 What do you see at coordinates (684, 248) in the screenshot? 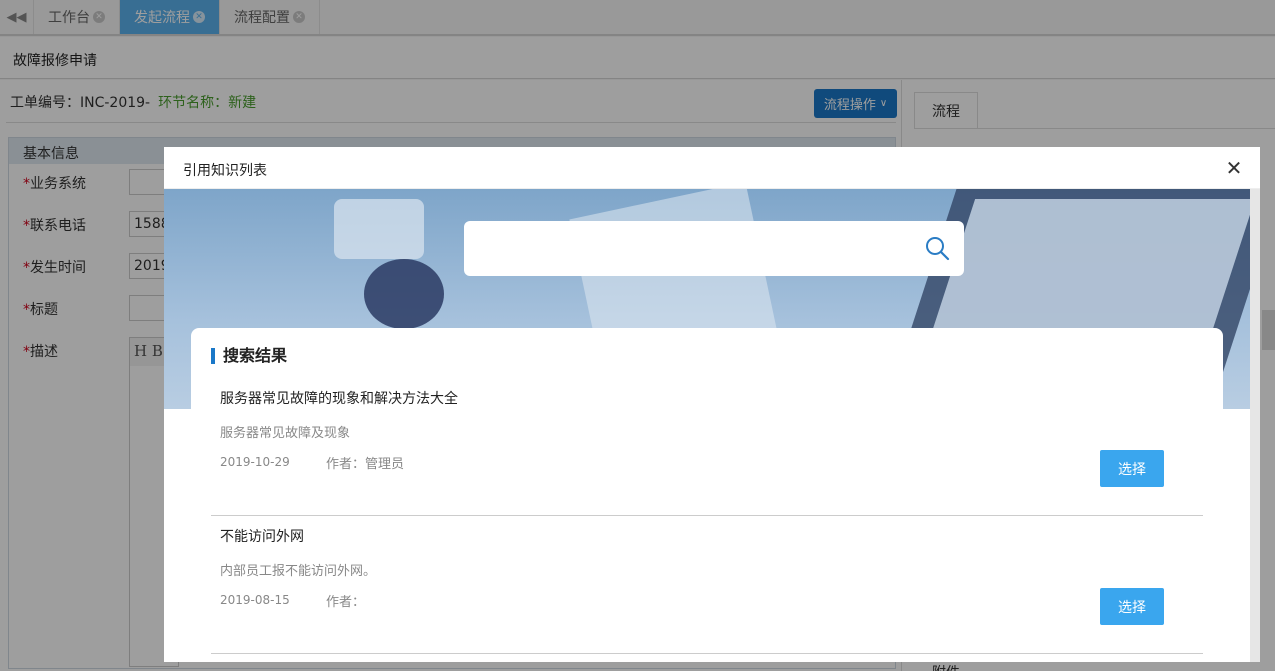
I see `search-field` at bounding box center [684, 248].